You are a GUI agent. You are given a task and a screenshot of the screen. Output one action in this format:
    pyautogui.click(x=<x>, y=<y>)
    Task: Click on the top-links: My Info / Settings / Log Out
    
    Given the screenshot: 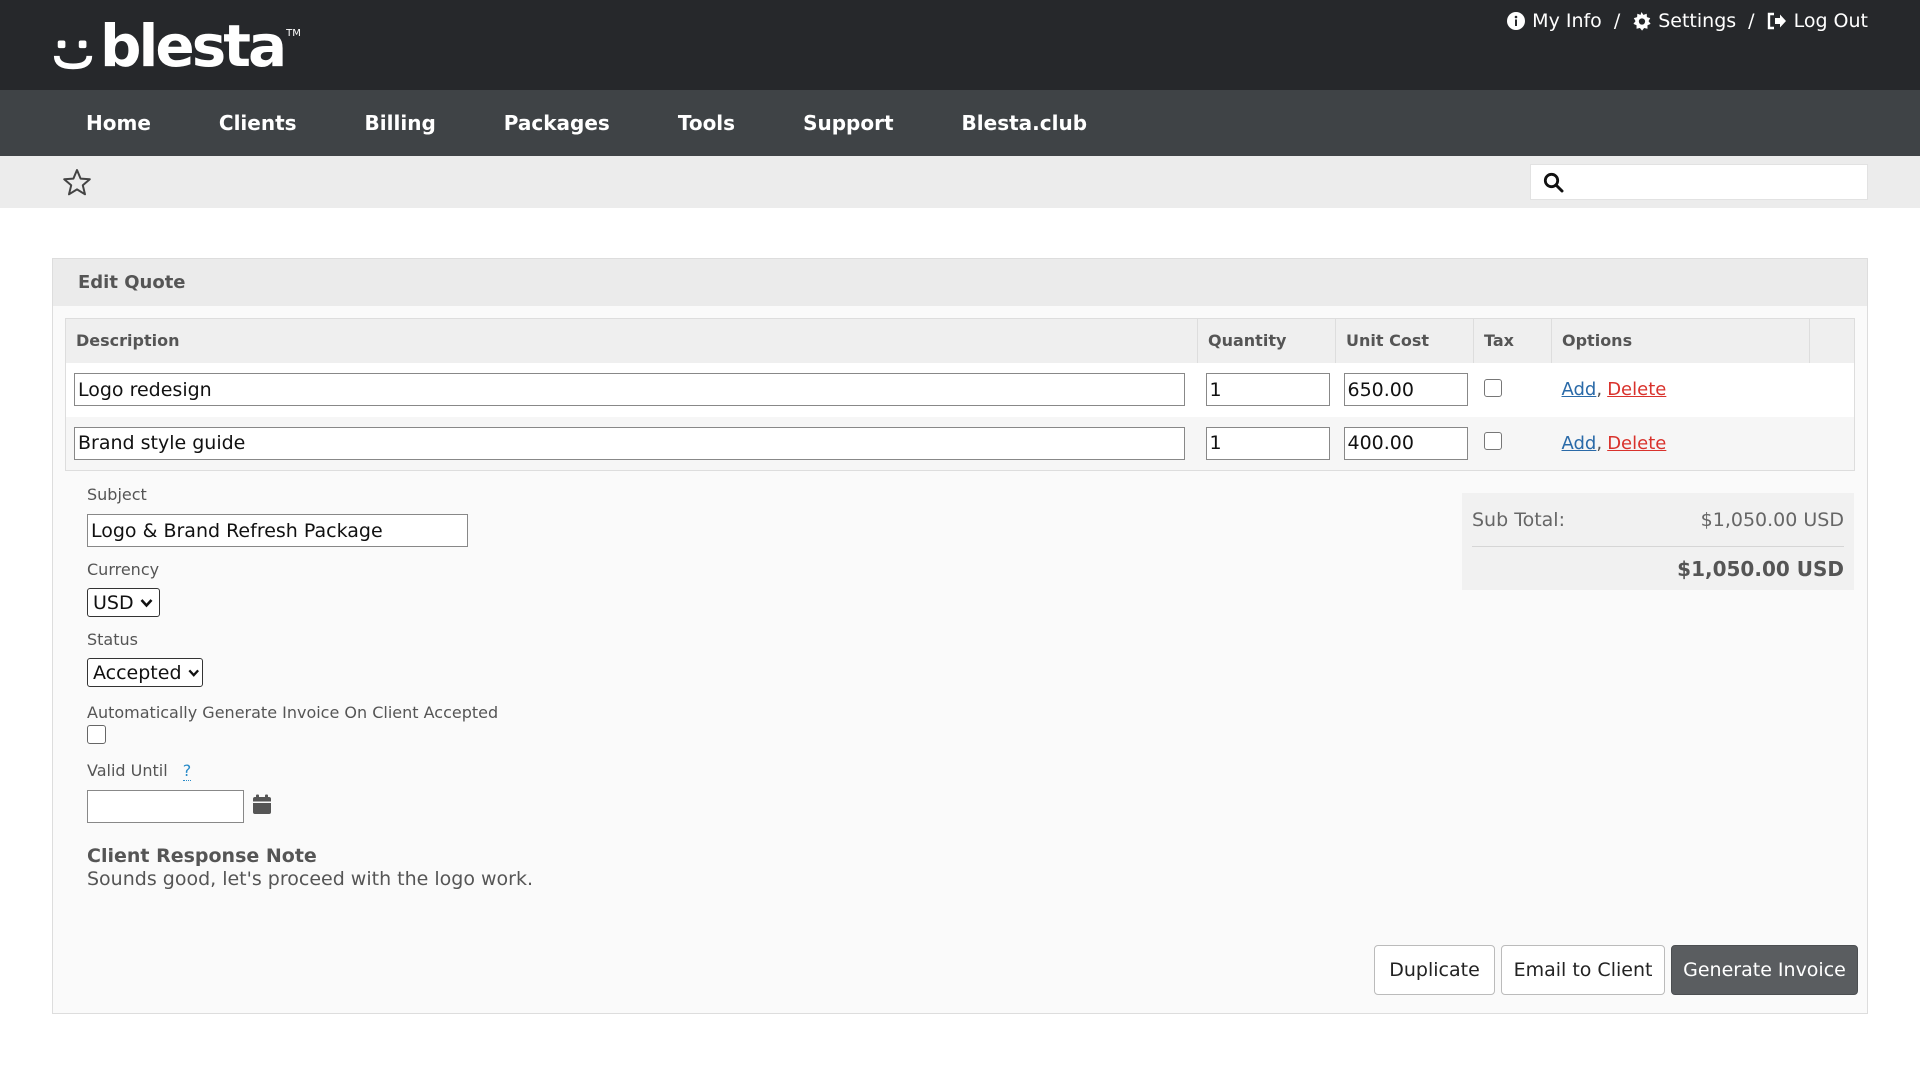 What is the action you would take?
    pyautogui.click(x=1687, y=21)
    